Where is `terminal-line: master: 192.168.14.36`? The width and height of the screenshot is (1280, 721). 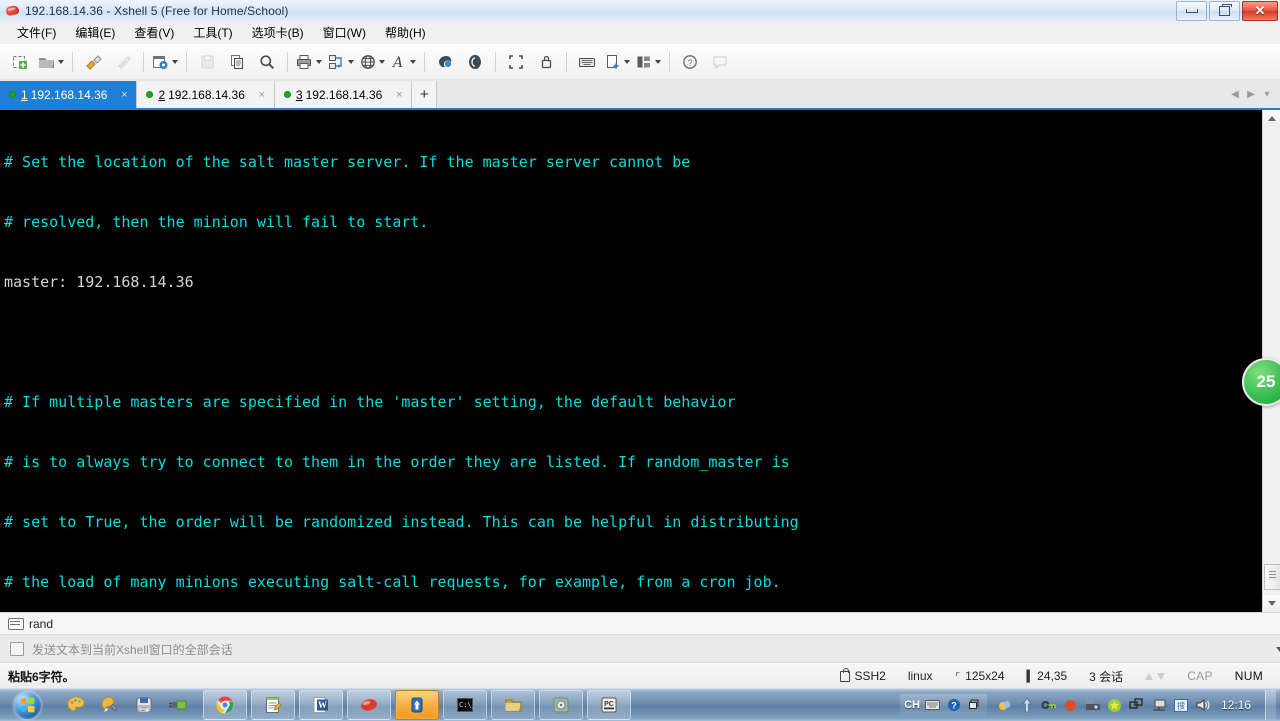 terminal-line: master: 192.168.14.36 is located at coordinates (99, 282).